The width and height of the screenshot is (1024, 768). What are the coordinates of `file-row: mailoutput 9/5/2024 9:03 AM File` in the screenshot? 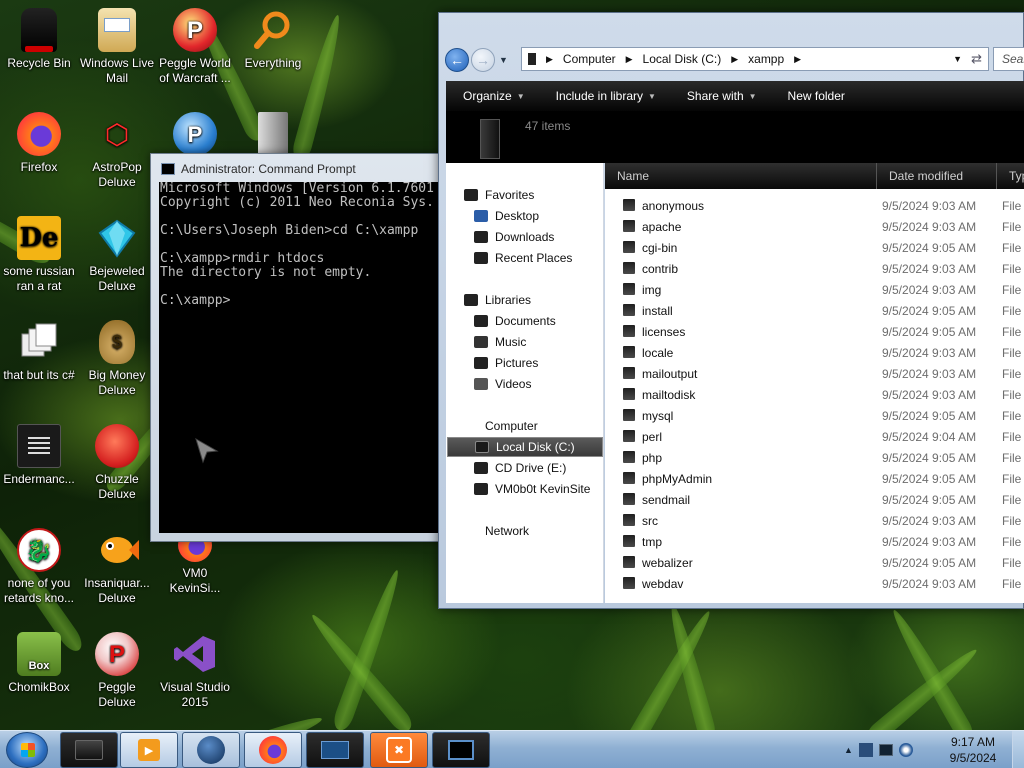 It's located at (814, 373).